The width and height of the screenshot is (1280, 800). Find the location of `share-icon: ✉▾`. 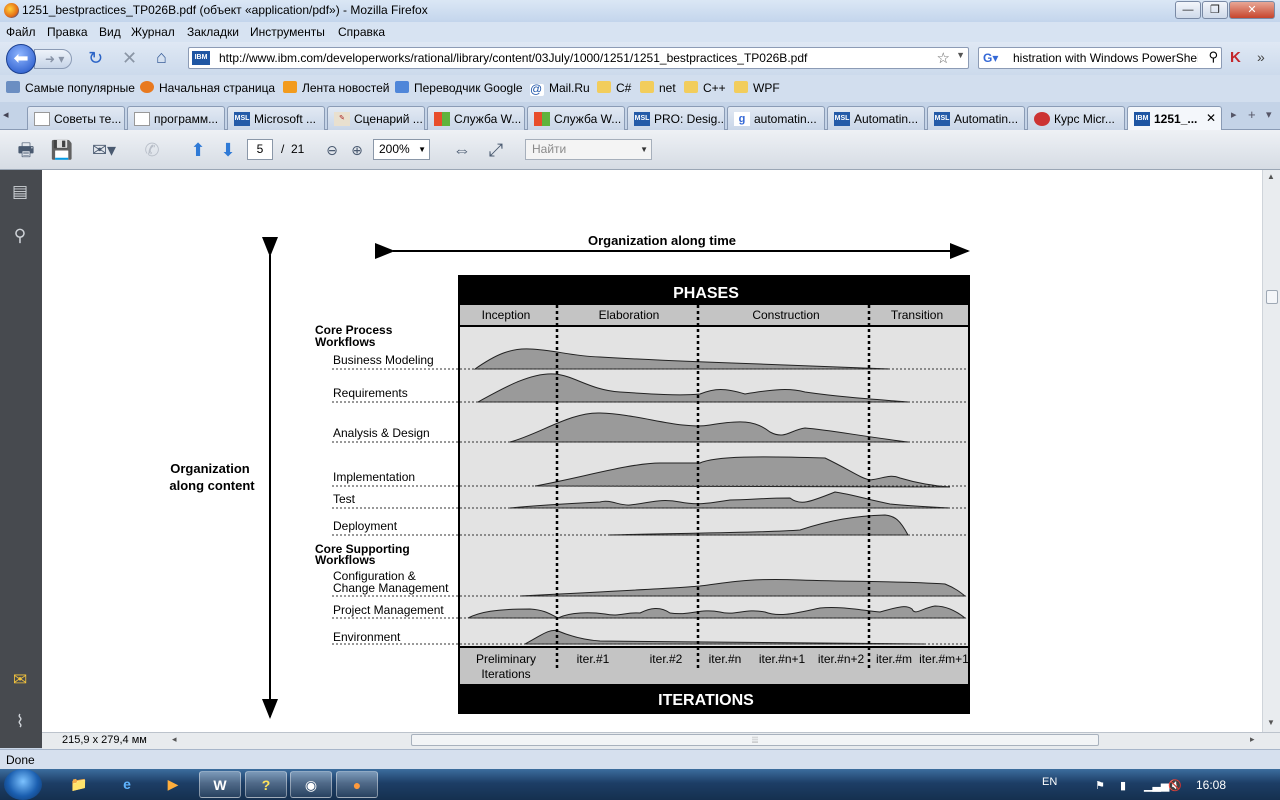

share-icon: ✉▾ is located at coordinates (104, 150).